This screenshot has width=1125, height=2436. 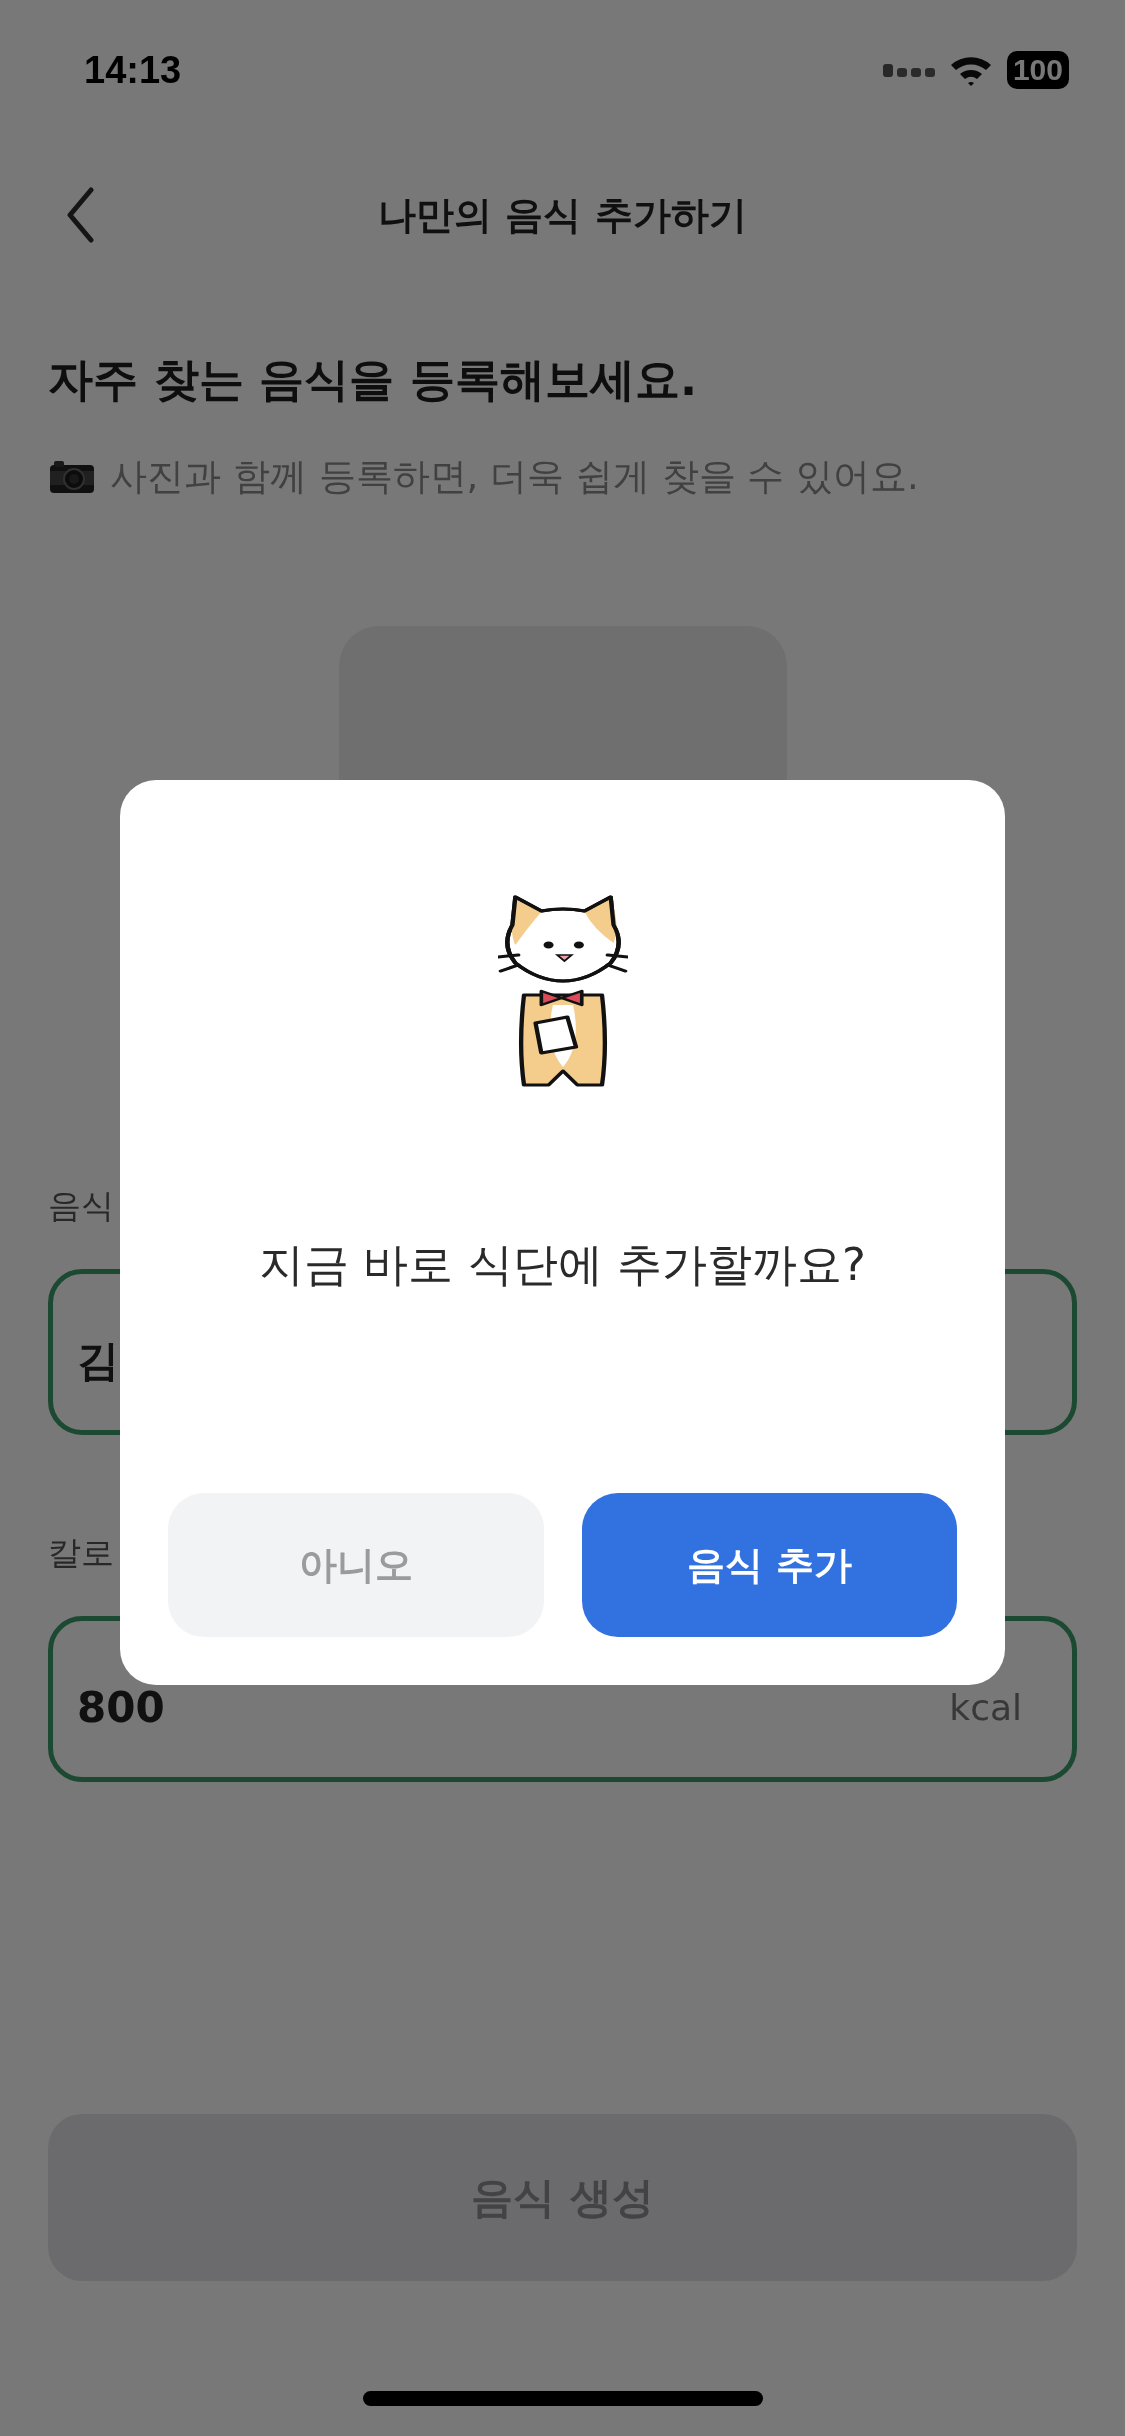 I want to click on field-value: 800, so click(x=121, y=1708).